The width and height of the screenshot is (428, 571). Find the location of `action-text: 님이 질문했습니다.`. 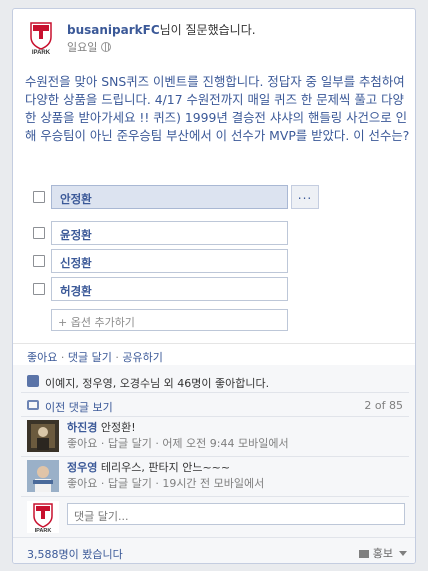

action-text: 님이 질문했습니다. is located at coordinates (207, 30).